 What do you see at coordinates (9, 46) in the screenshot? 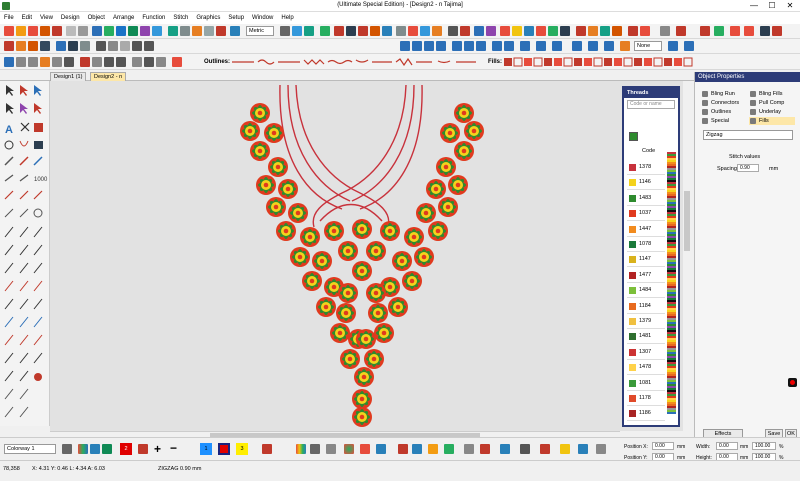
I see `new-icon` at bounding box center [9, 46].